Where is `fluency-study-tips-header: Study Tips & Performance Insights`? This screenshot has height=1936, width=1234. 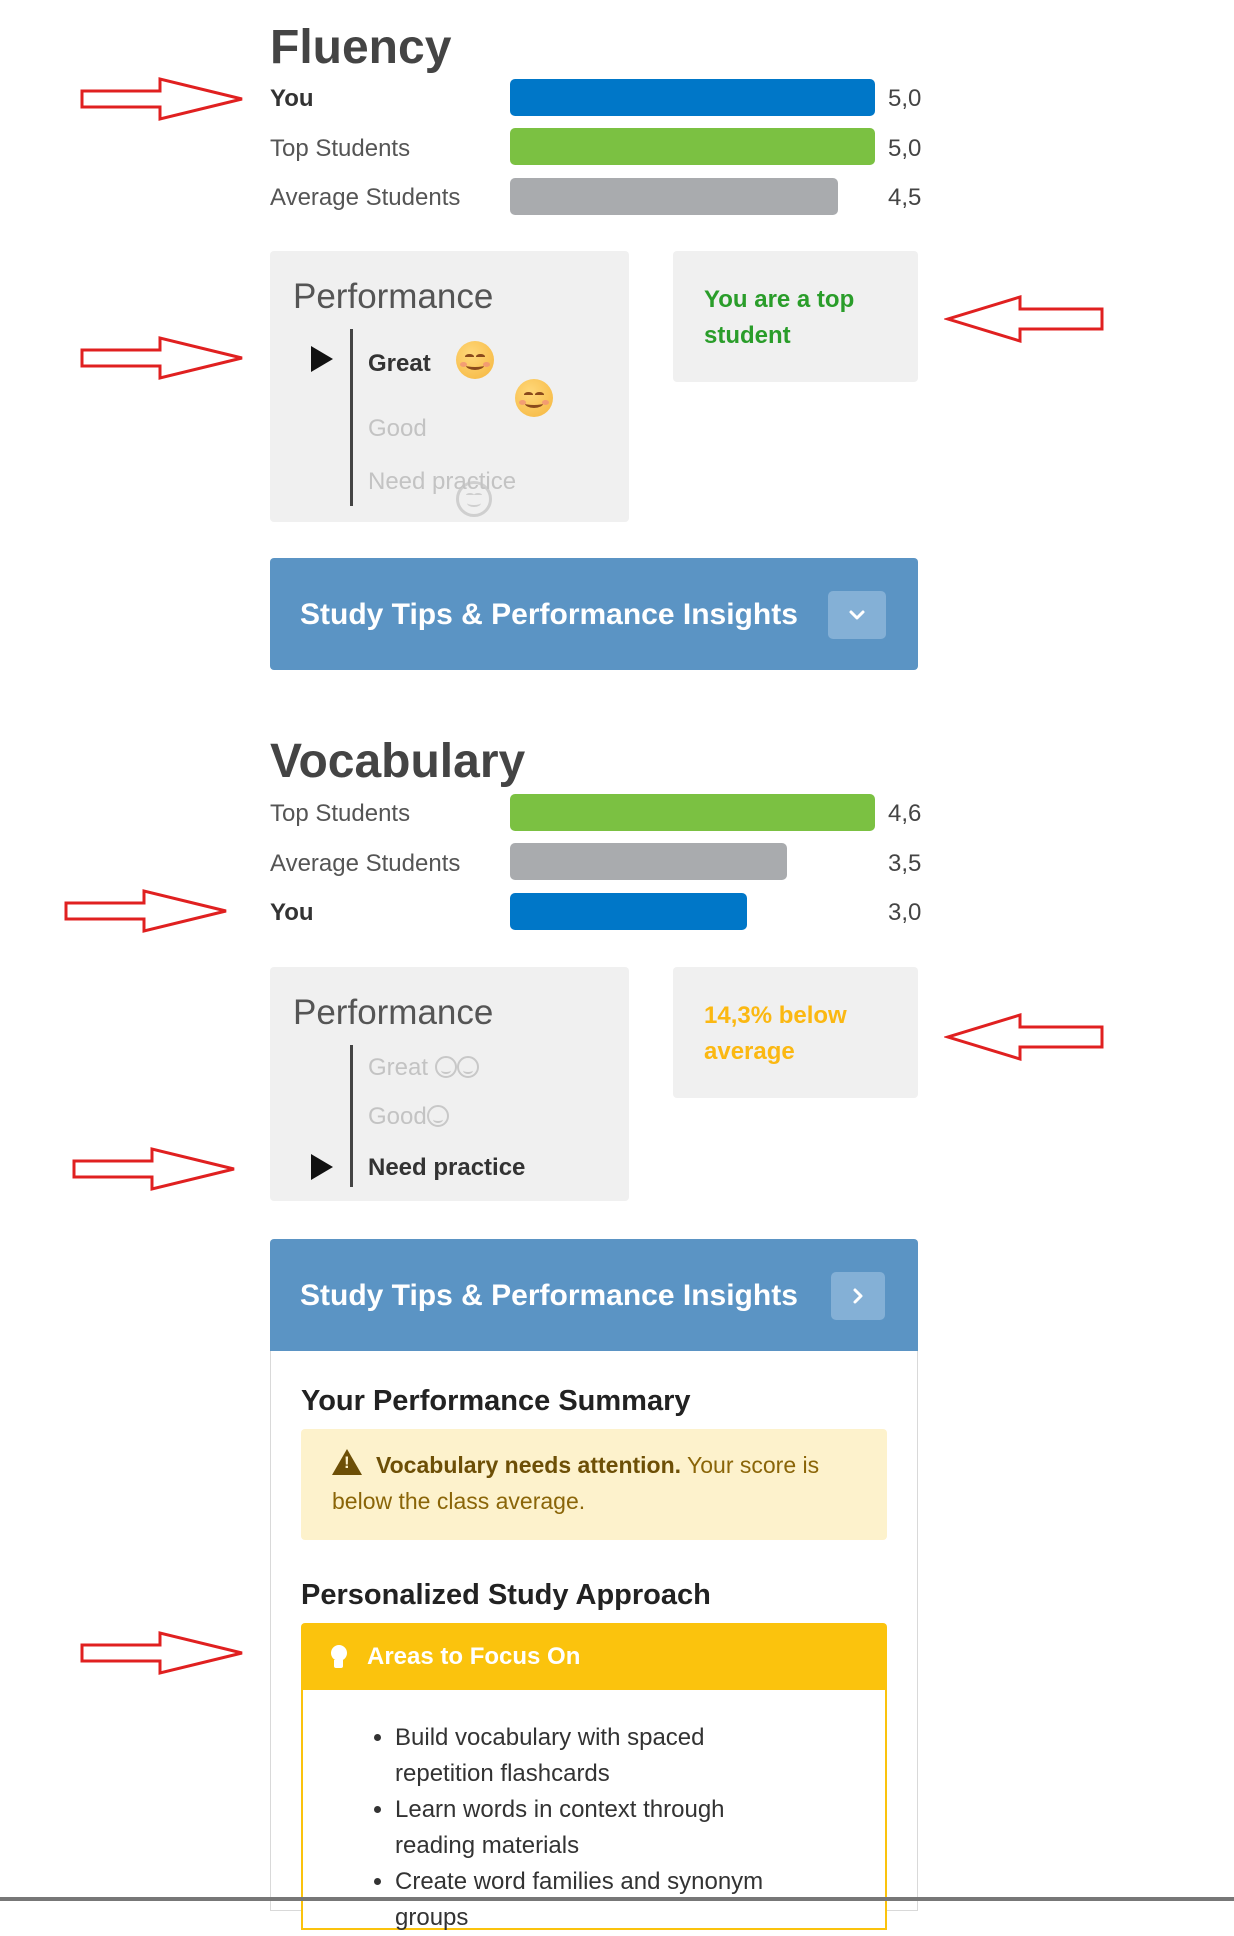
fluency-study-tips-header: Study Tips & Performance Insights is located at coordinates (594, 614).